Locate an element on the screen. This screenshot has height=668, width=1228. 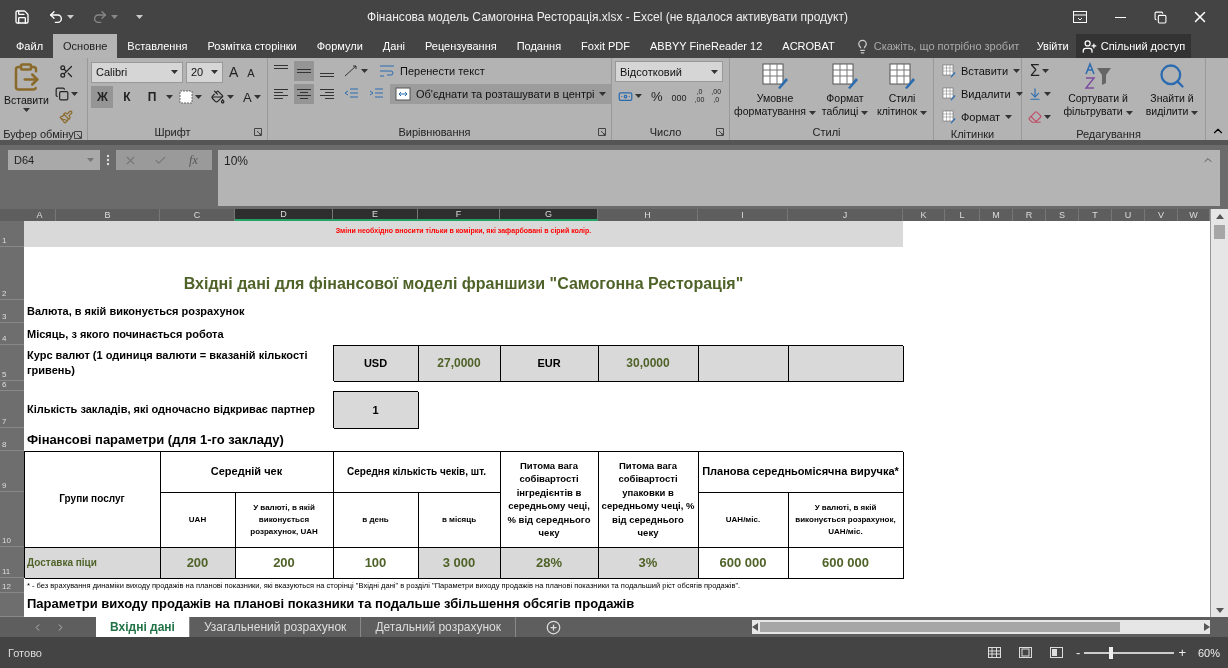
row-header: 8 is located at coordinates (12, 439).